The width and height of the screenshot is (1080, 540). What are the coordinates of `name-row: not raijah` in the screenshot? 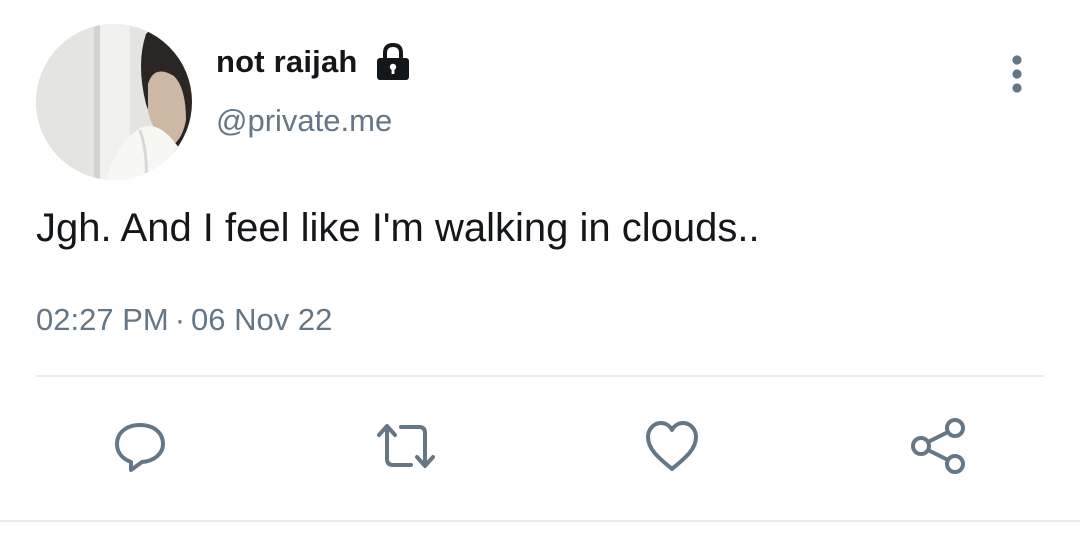 It's located at (314, 62).